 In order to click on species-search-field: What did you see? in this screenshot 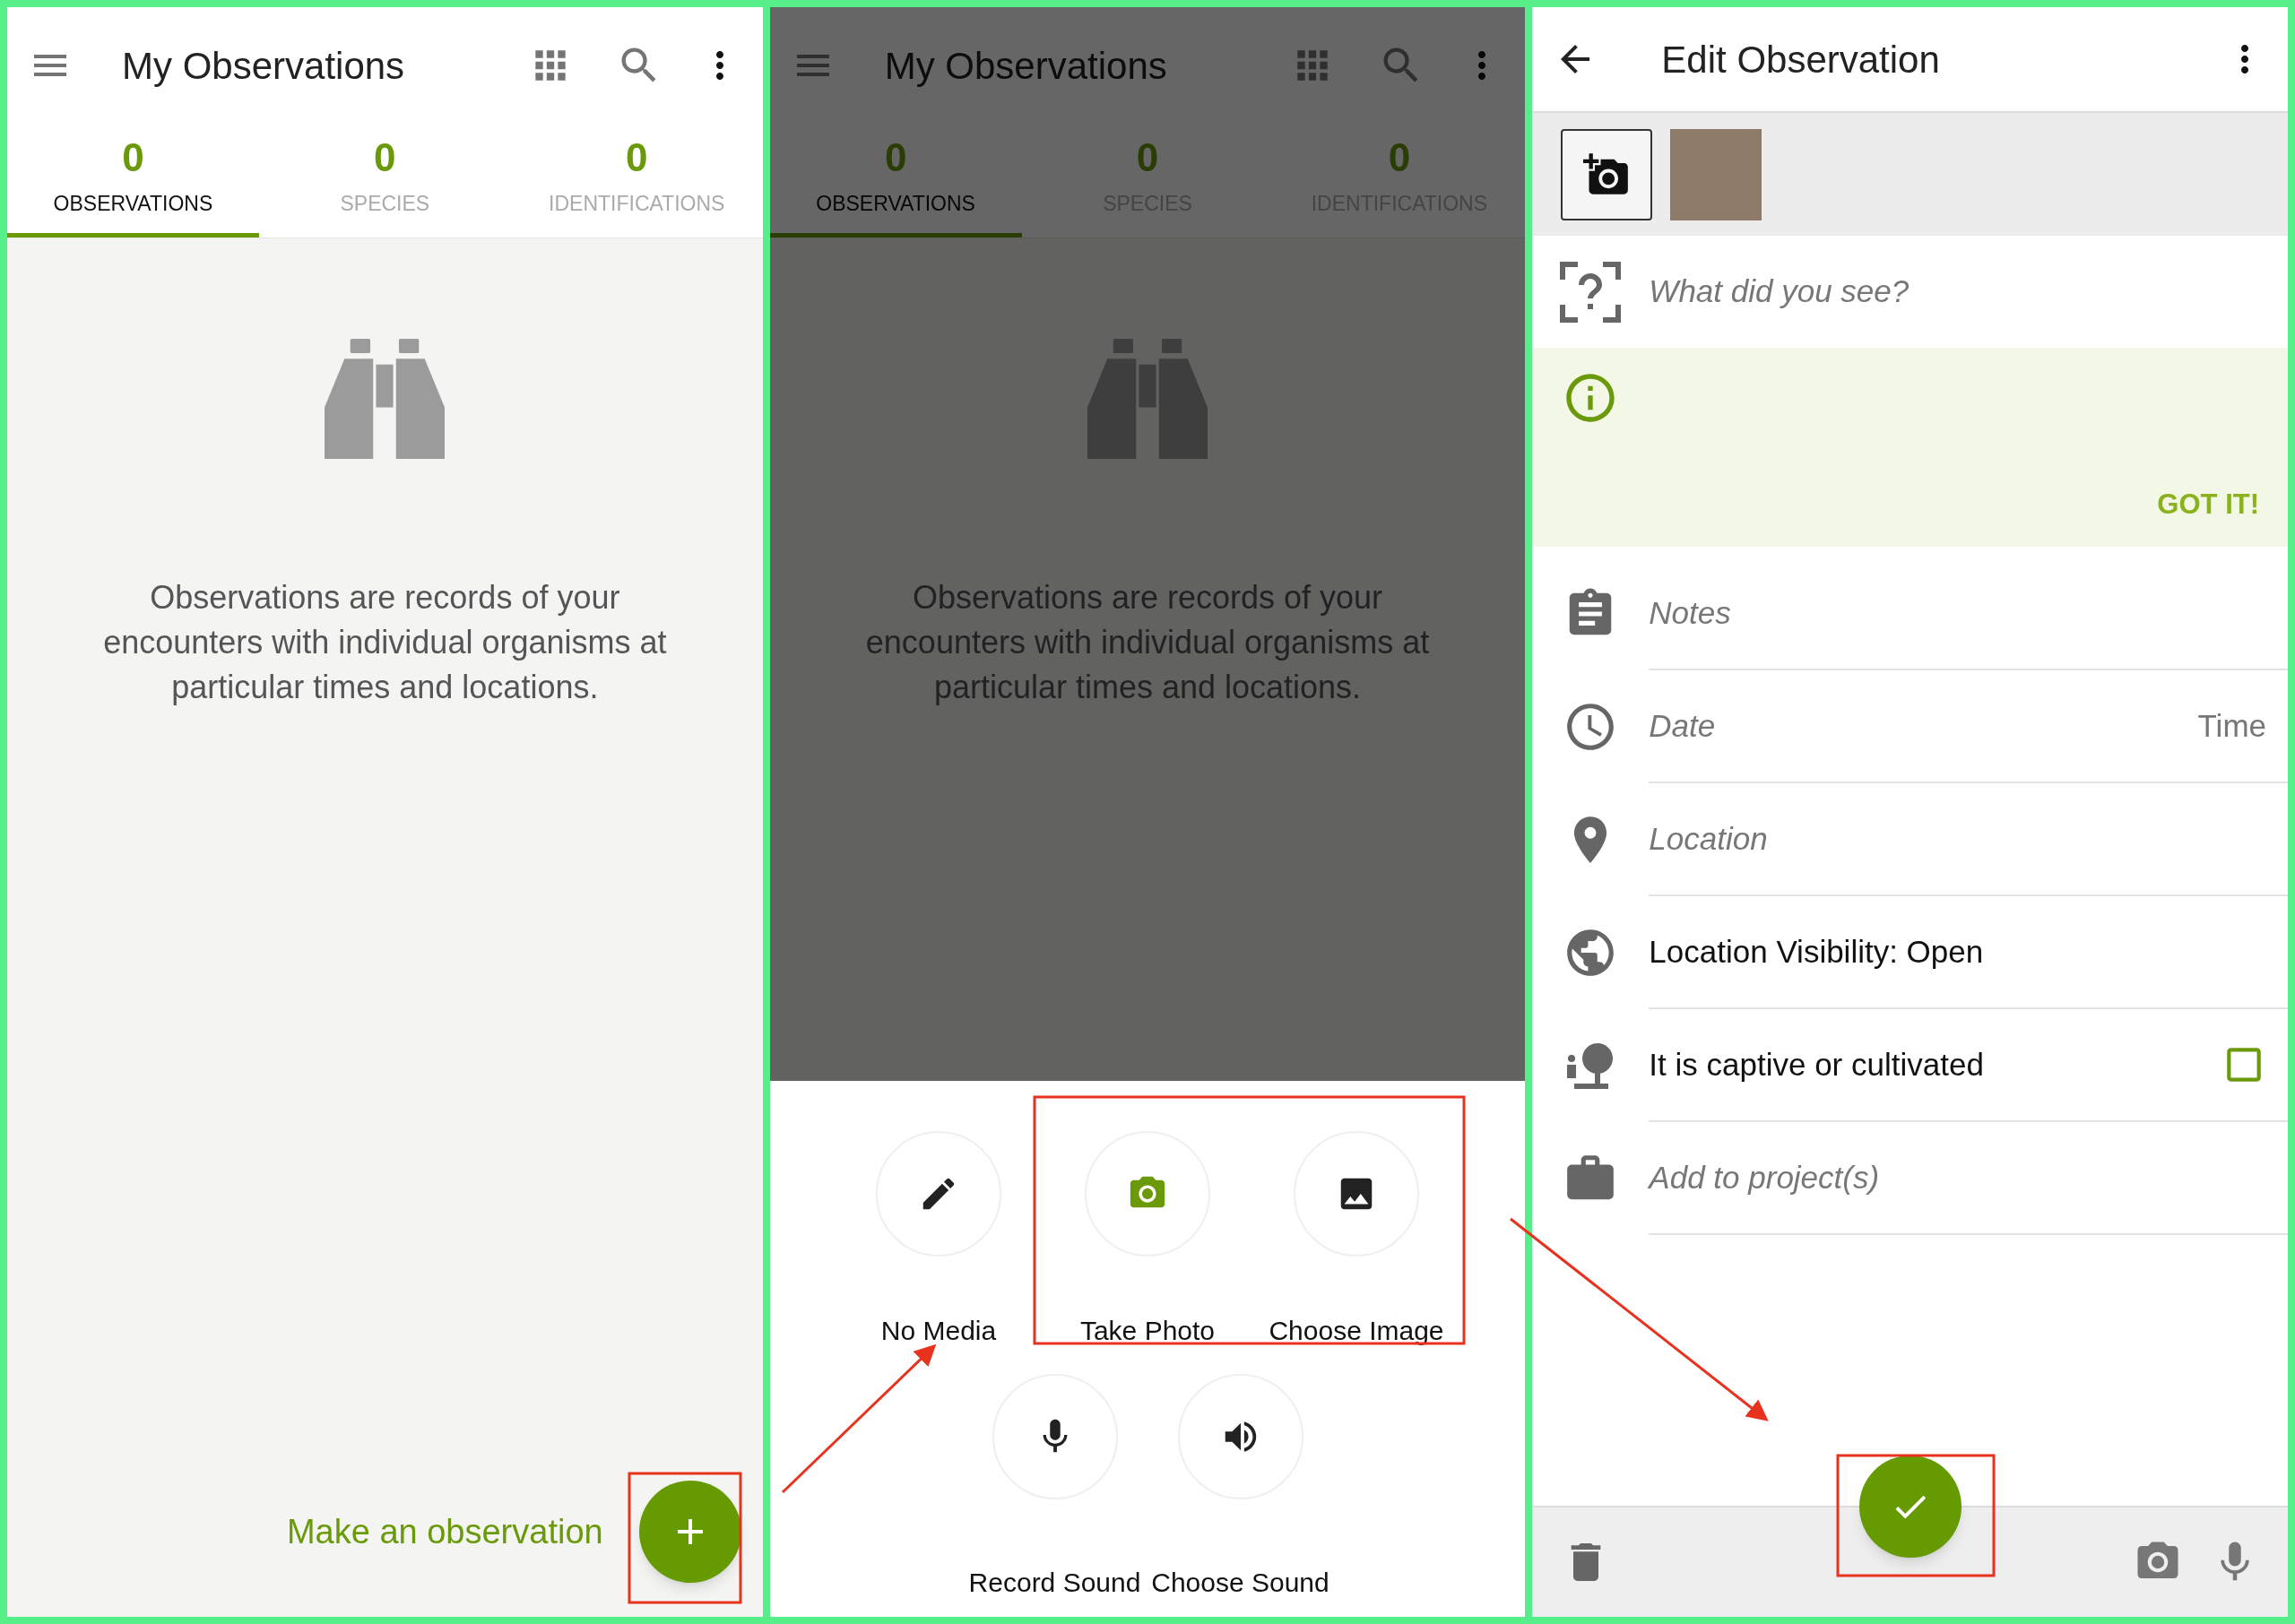, I will do `click(1780, 291)`.